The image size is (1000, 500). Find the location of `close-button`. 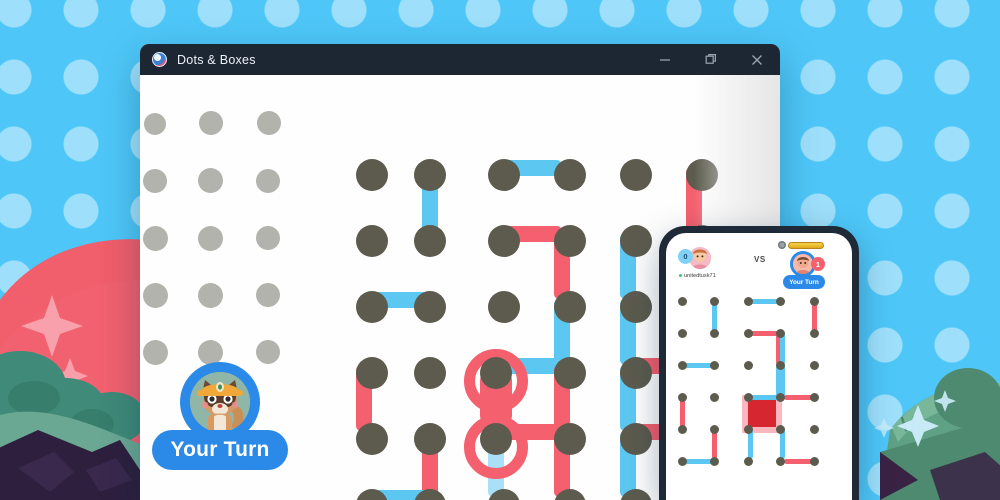

close-button is located at coordinates (757, 59).